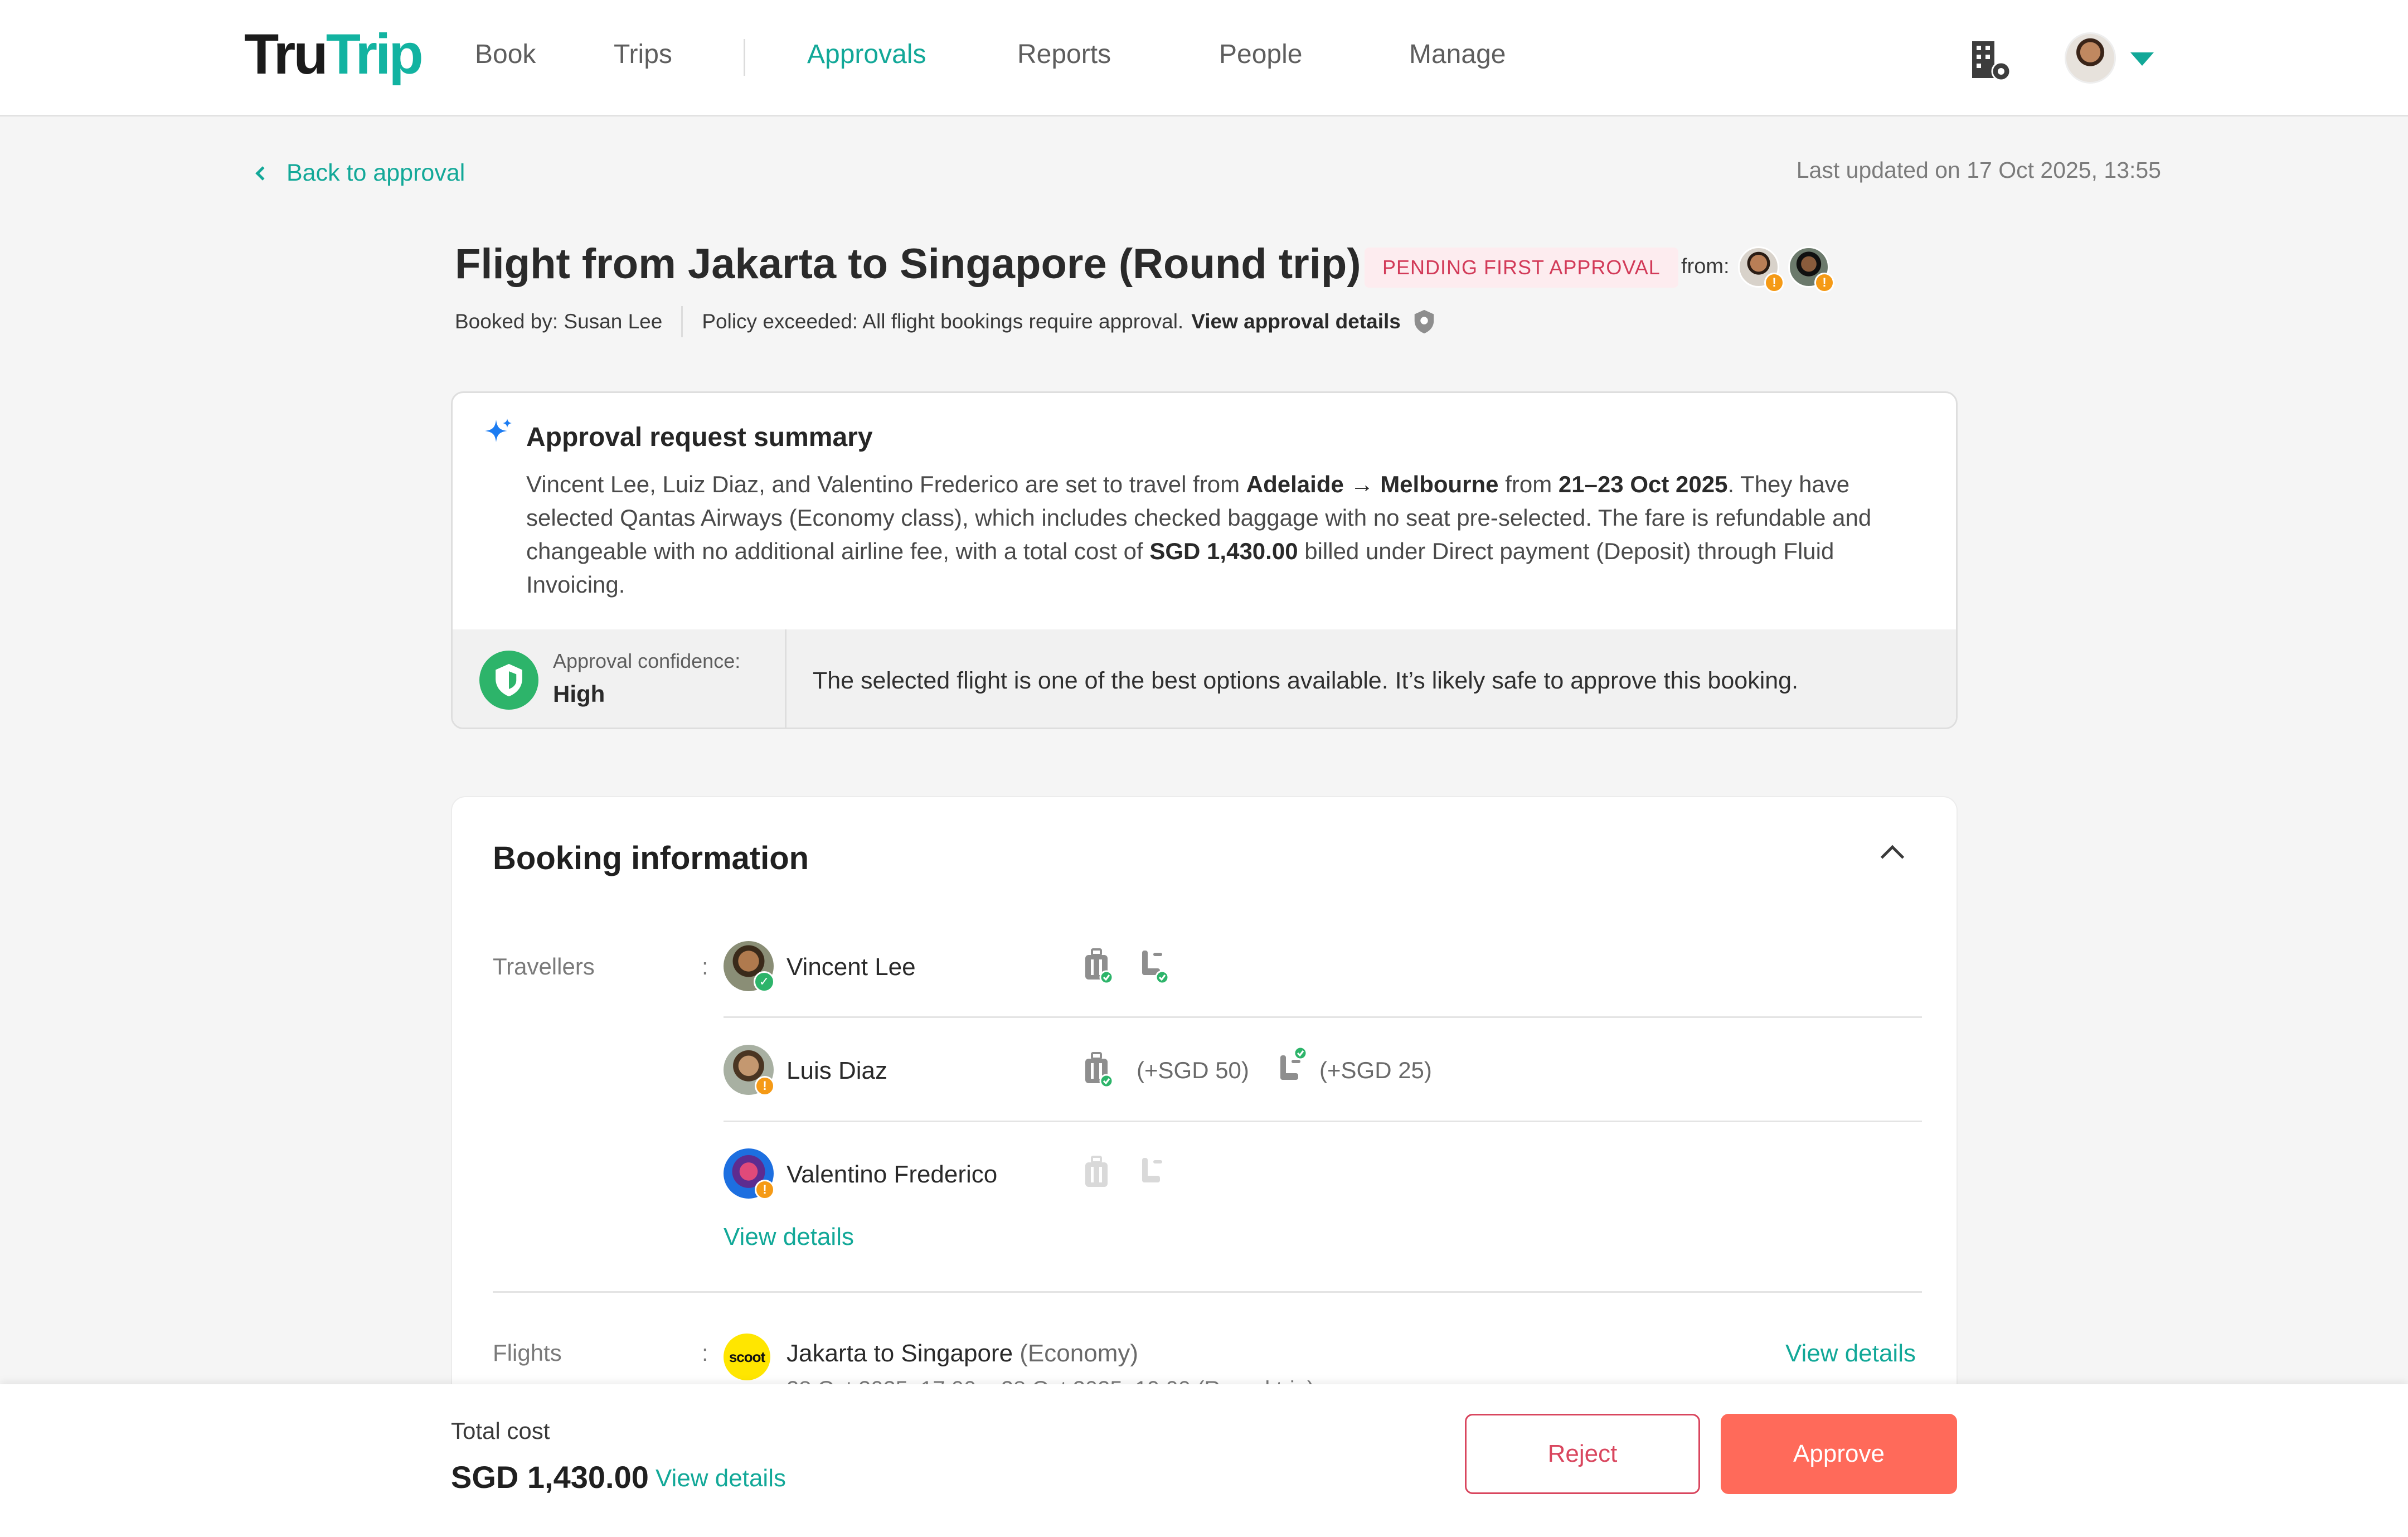 The height and width of the screenshot is (1537, 2408). Describe the element at coordinates (747, 1357) in the screenshot. I see `airline-logo: scoot` at that location.